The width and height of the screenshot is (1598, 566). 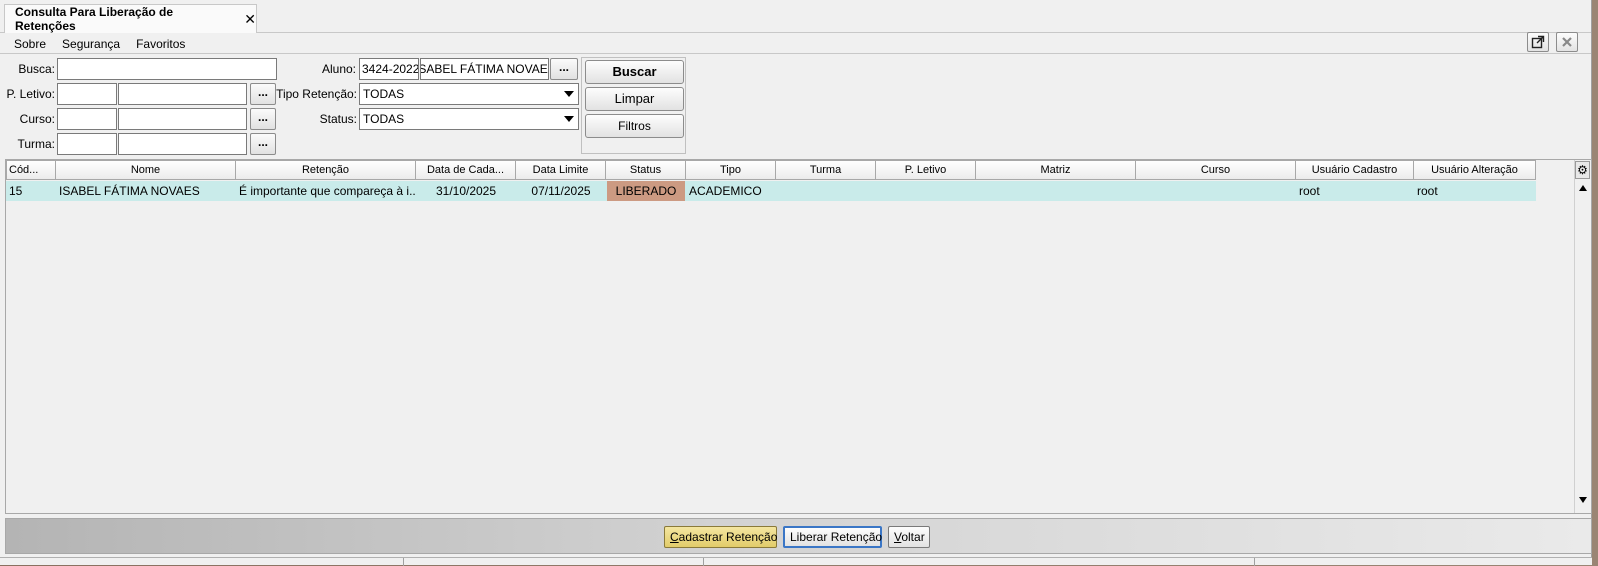 What do you see at coordinates (36, 144) in the screenshot?
I see `turma-label: Turma:` at bounding box center [36, 144].